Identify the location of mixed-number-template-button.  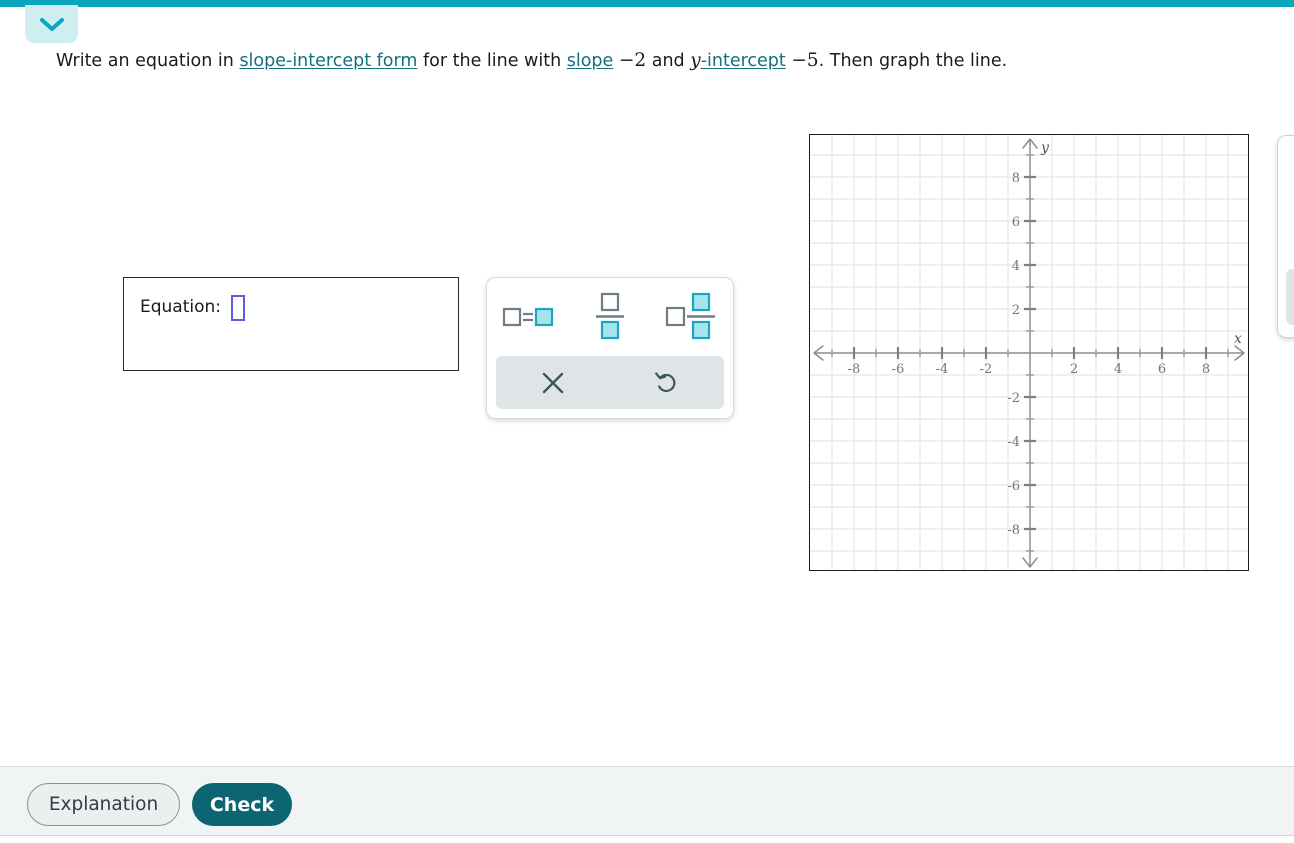
(692, 317).